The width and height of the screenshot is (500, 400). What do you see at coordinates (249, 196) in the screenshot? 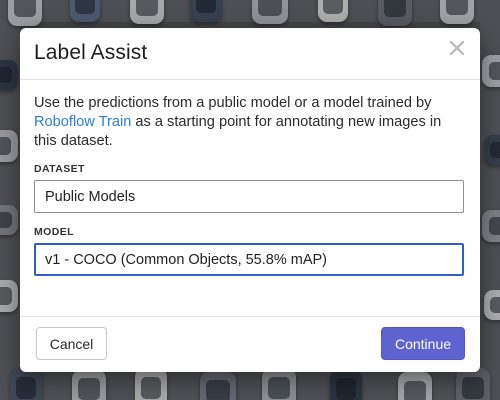
I see `dataset-select: Public Models` at bounding box center [249, 196].